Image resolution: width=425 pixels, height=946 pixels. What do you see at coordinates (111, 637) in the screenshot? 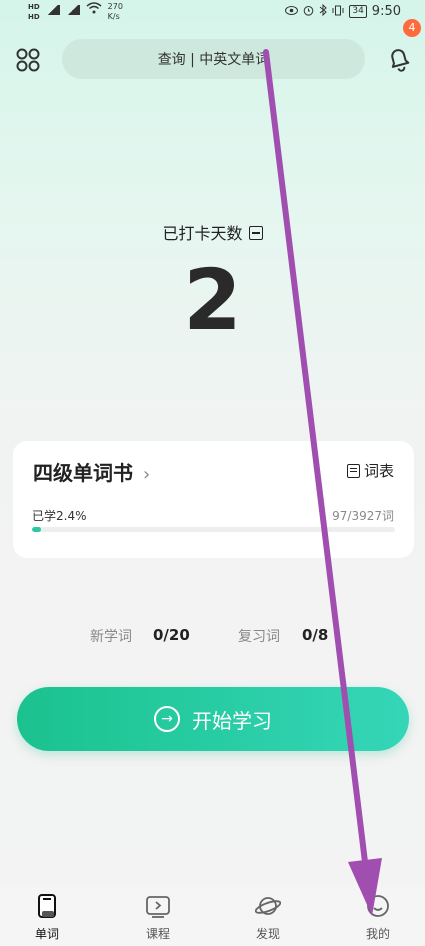
I see `new-words-label: 新学词` at bounding box center [111, 637].